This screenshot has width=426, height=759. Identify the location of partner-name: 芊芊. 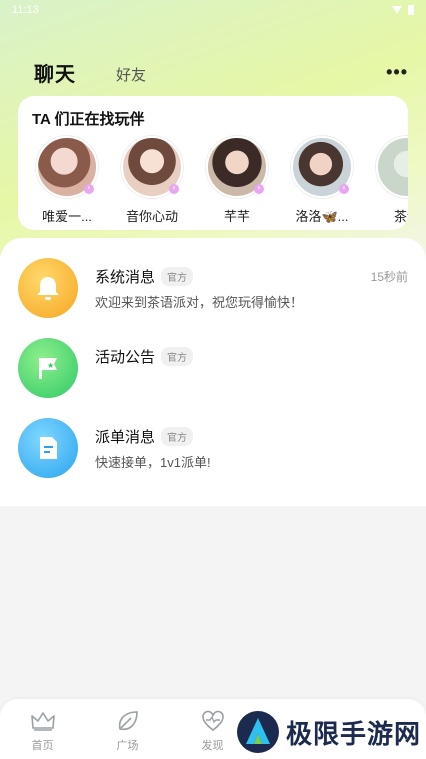
(236, 216).